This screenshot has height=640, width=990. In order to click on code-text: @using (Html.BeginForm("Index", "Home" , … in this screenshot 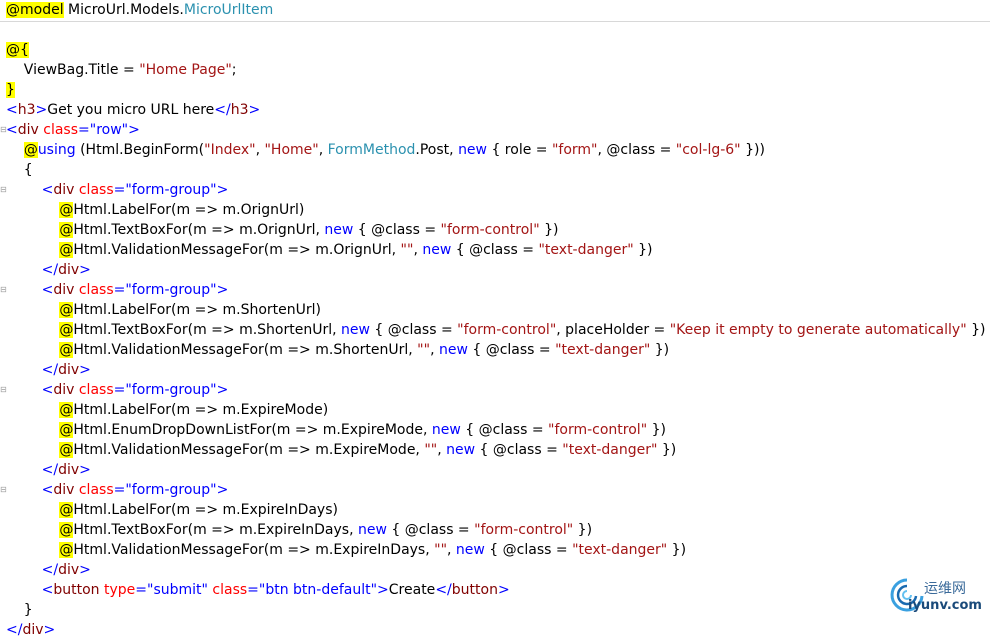, I will do `click(385, 150)`.